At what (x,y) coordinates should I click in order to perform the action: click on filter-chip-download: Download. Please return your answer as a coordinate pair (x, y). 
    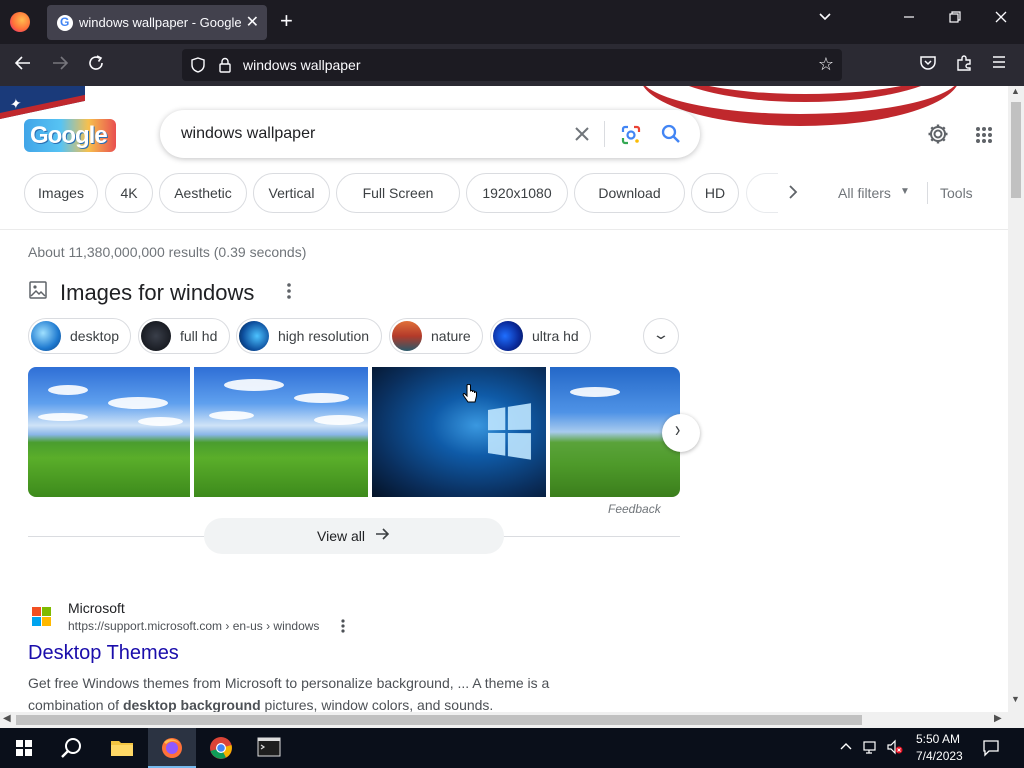
    Looking at the image, I should click on (629, 193).